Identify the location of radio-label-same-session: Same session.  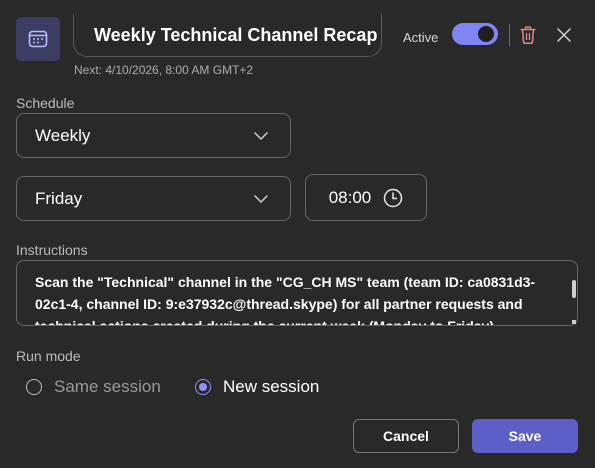
(107, 386).